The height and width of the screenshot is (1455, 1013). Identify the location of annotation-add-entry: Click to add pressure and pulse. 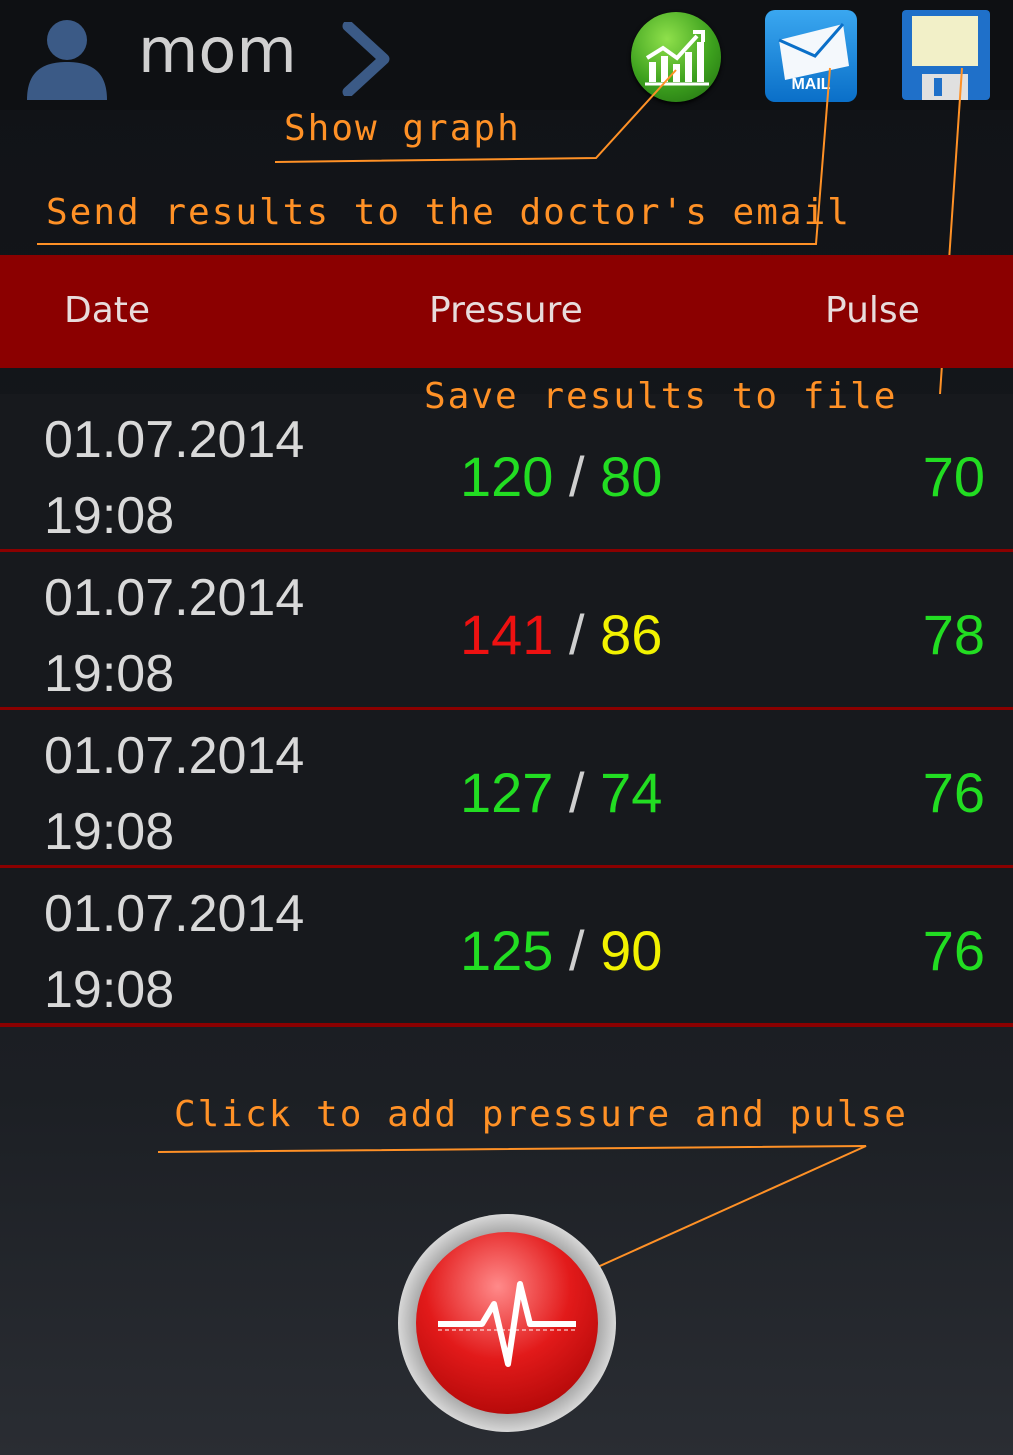
(541, 1114).